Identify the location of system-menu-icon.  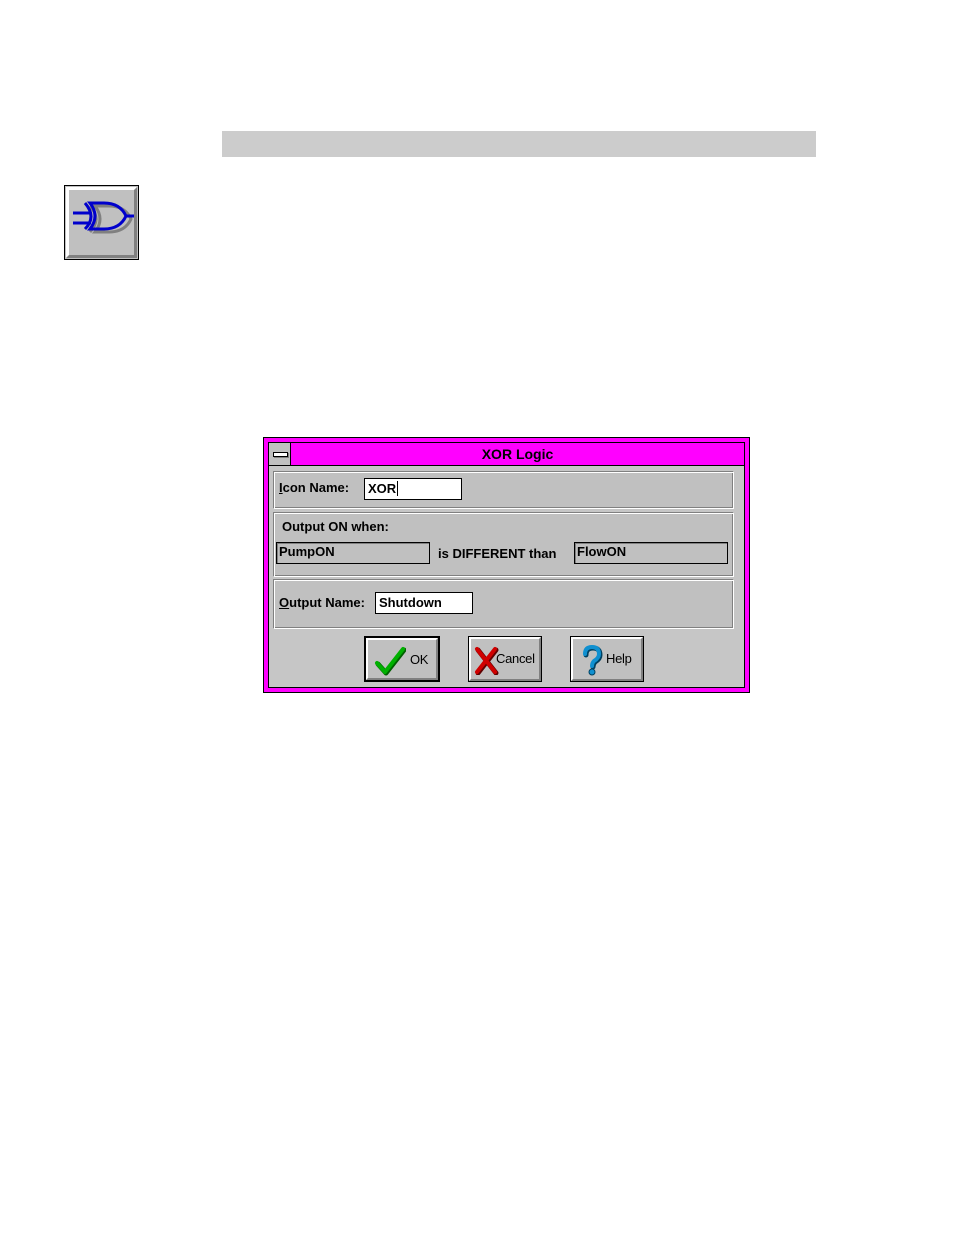
(280, 454).